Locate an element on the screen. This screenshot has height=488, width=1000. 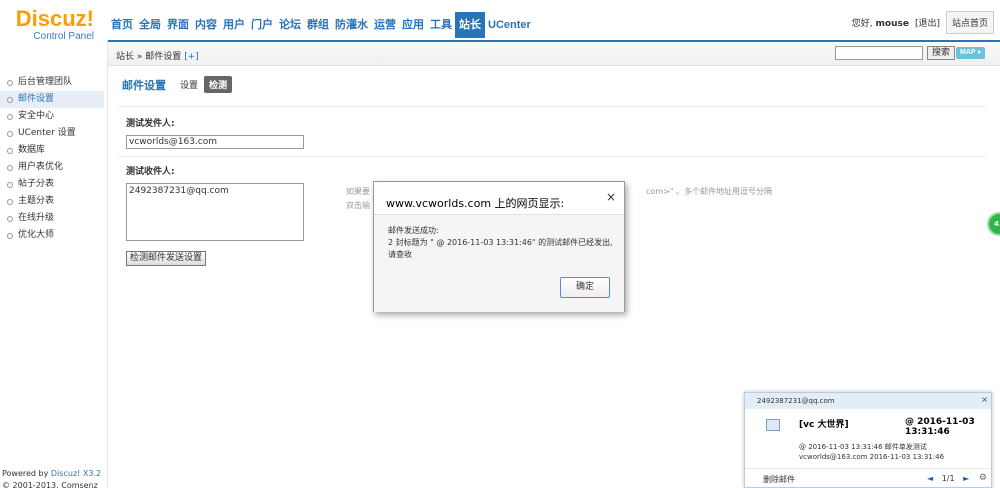
notification-line: @ 2016-11-03 13:31:46 邮件单发测试 is located at coordinates (863, 447).